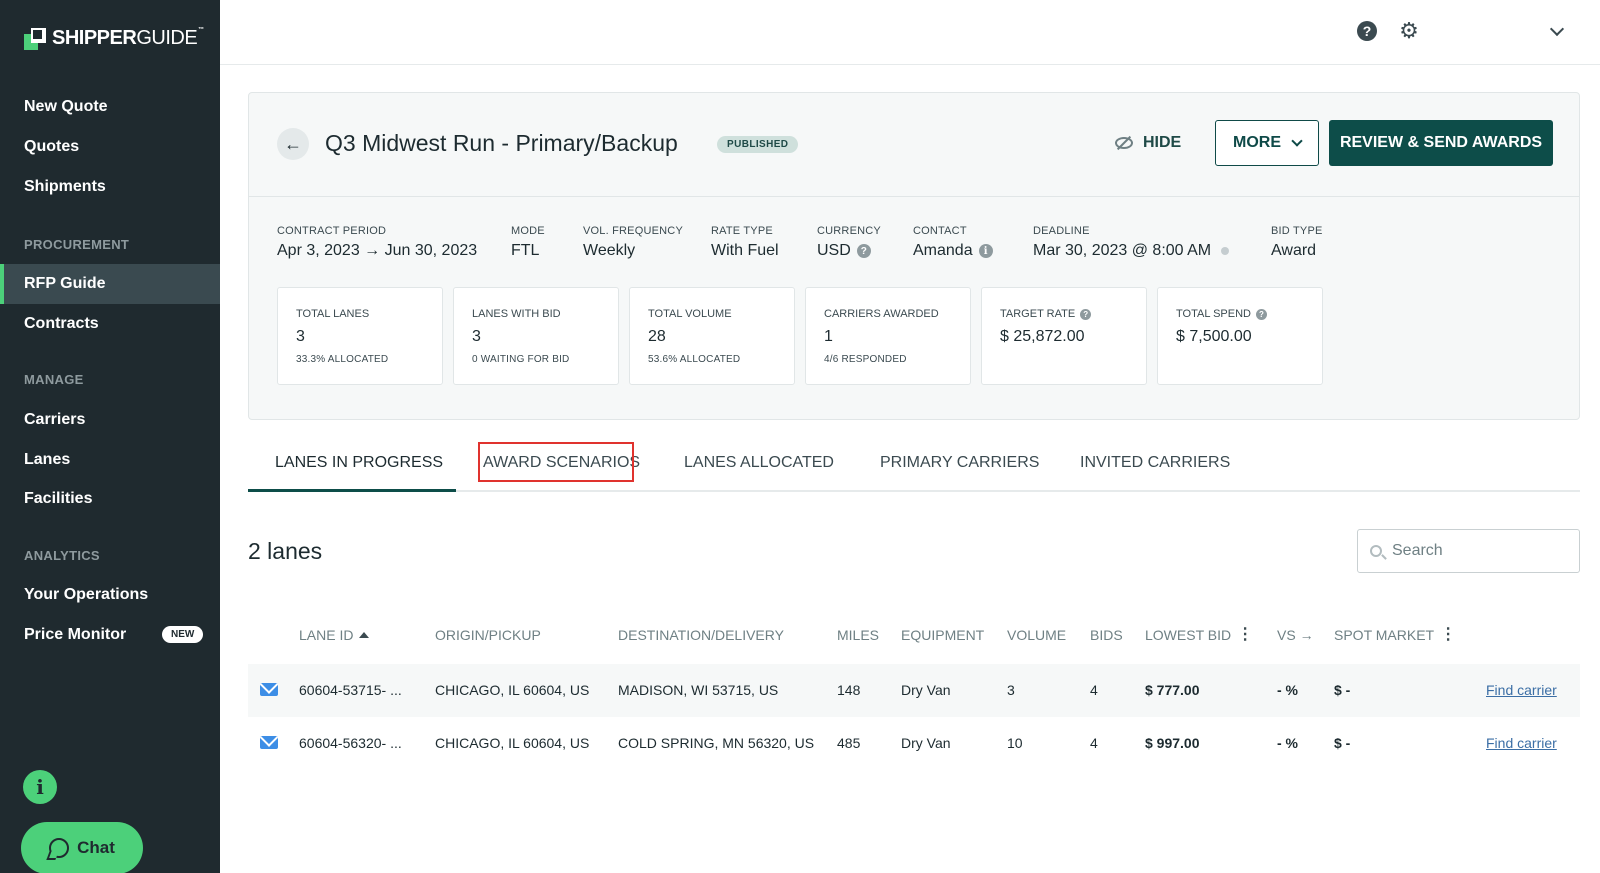  Describe the element at coordinates (1297, 242) in the screenshot. I see `meta-bid-type: BID TYPE Award` at that location.